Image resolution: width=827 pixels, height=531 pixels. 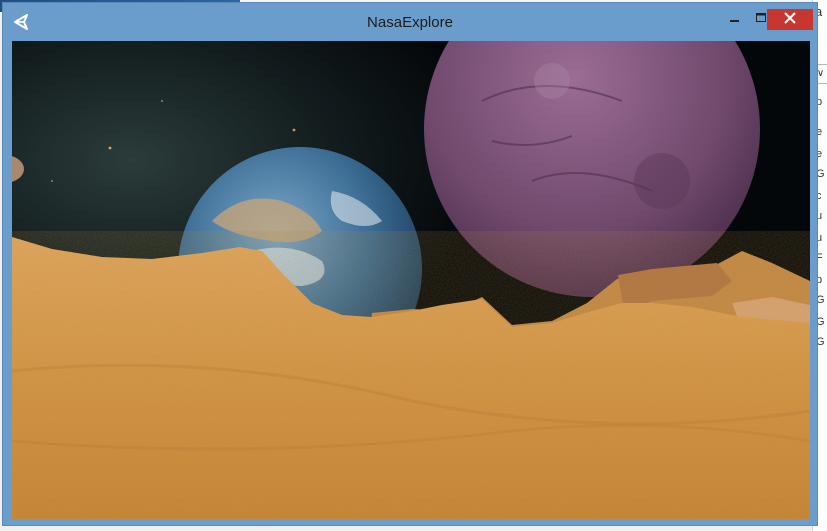 I want to click on minimize-icon, so click(x=735, y=19).